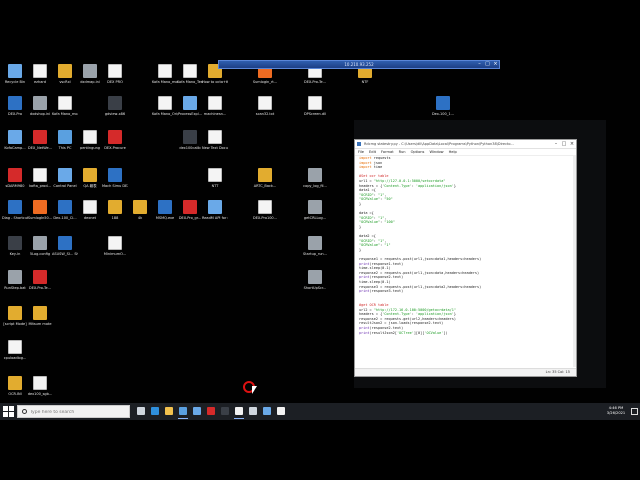  What do you see at coordinates (65, 140) in the screenshot?
I see `desktop-icon: This PC` at bounding box center [65, 140].